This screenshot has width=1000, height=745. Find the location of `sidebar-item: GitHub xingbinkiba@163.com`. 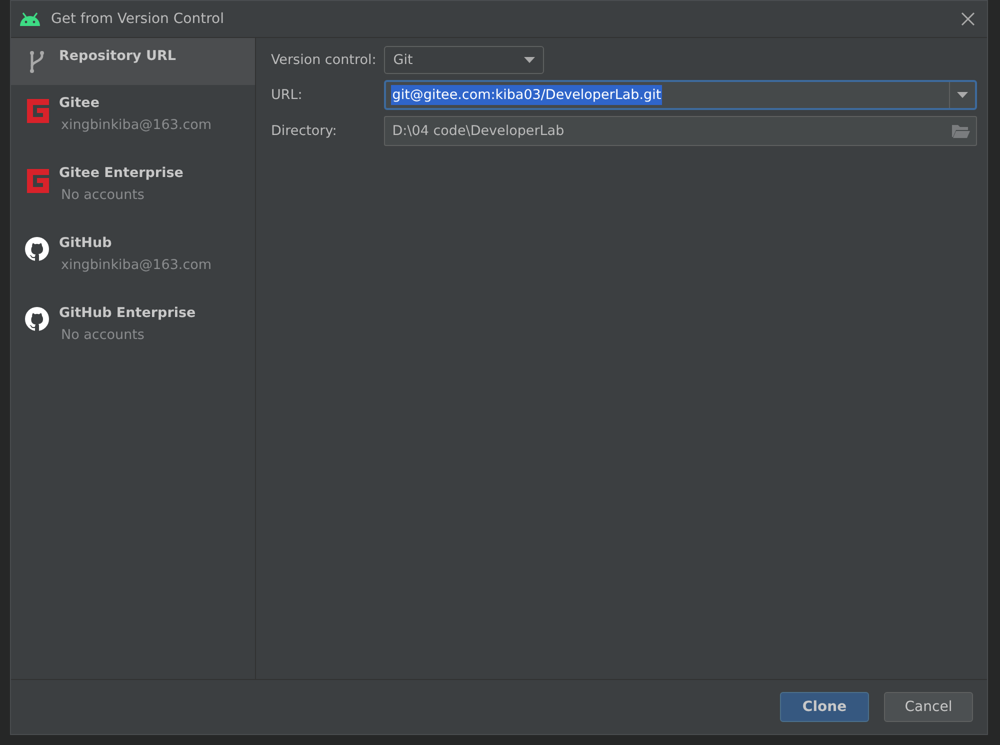

sidebar-item: GitHub xingbinkiba@163.com is located at coordinates (133, 260).